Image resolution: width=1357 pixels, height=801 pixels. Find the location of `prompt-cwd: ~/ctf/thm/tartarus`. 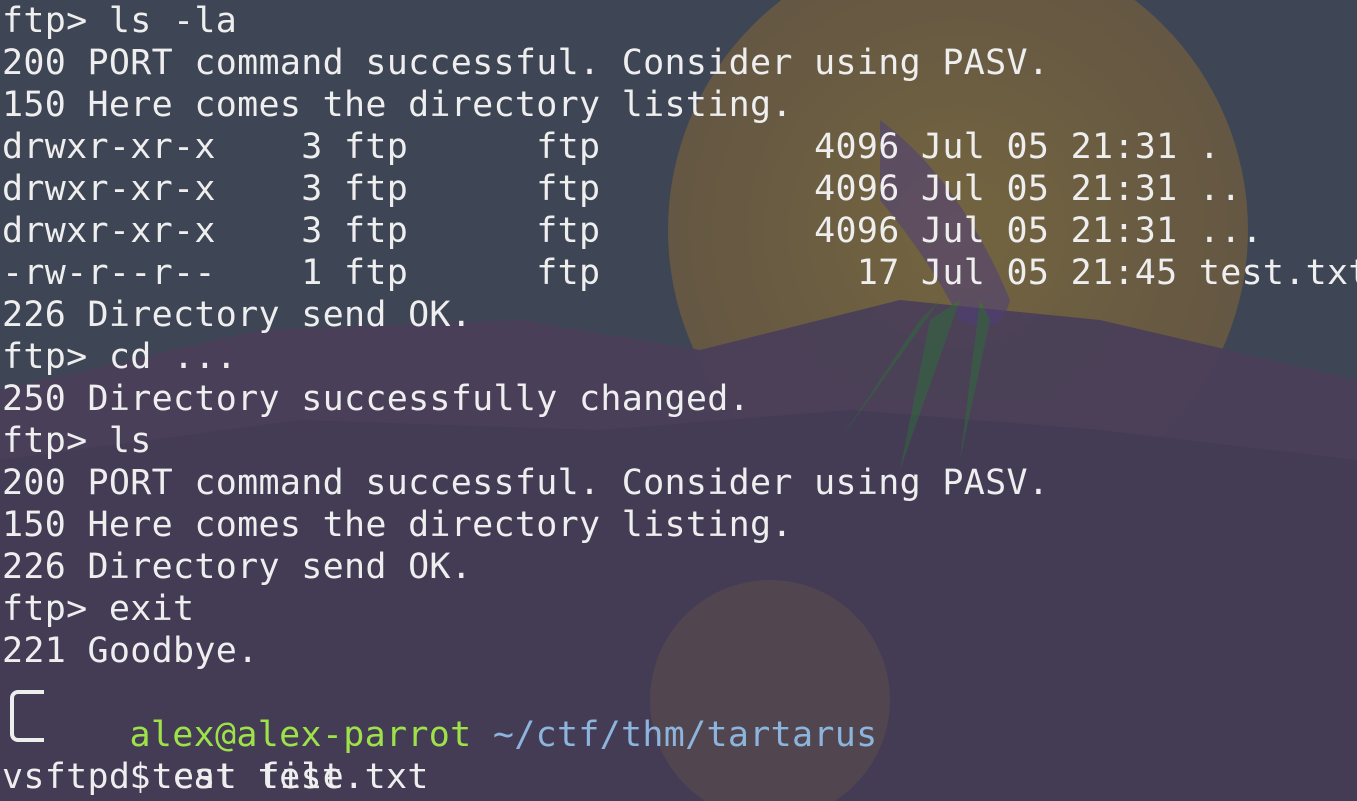

prompt-cwd: ~/ctf/thm/tartarus is located at coordinates (685, 735).